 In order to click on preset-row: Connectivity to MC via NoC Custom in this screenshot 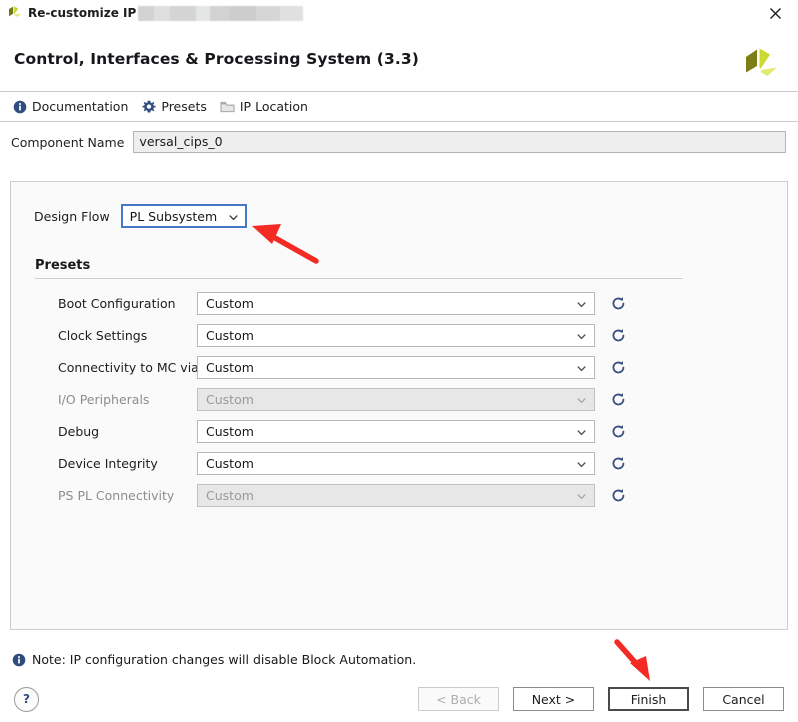, I will do `click(399, 367)`.